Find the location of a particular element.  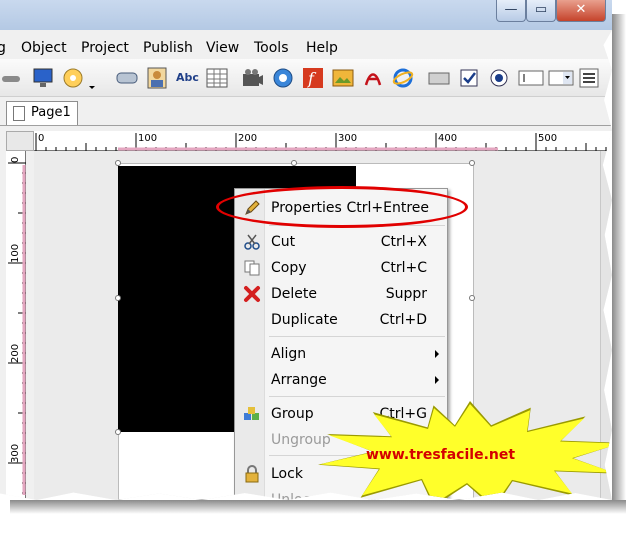

ruler-label-v0: 0 is located at coordinates (15, 159).